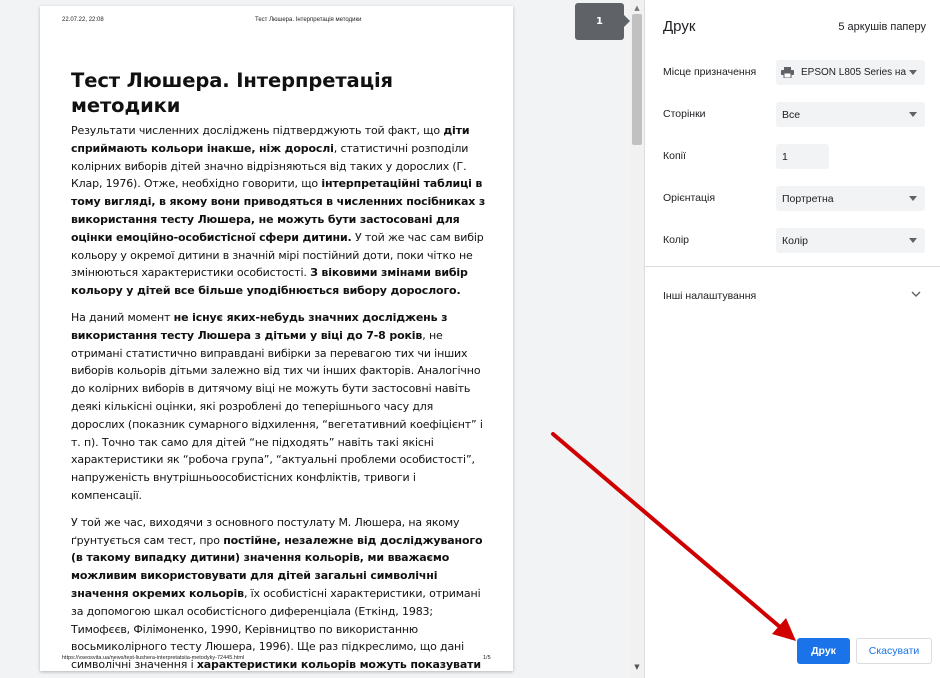 This screenshot has height=678, width=940. Describe the element at coordinates (823, 651) in the screenshot. I see `print-button: Друк` at that location.